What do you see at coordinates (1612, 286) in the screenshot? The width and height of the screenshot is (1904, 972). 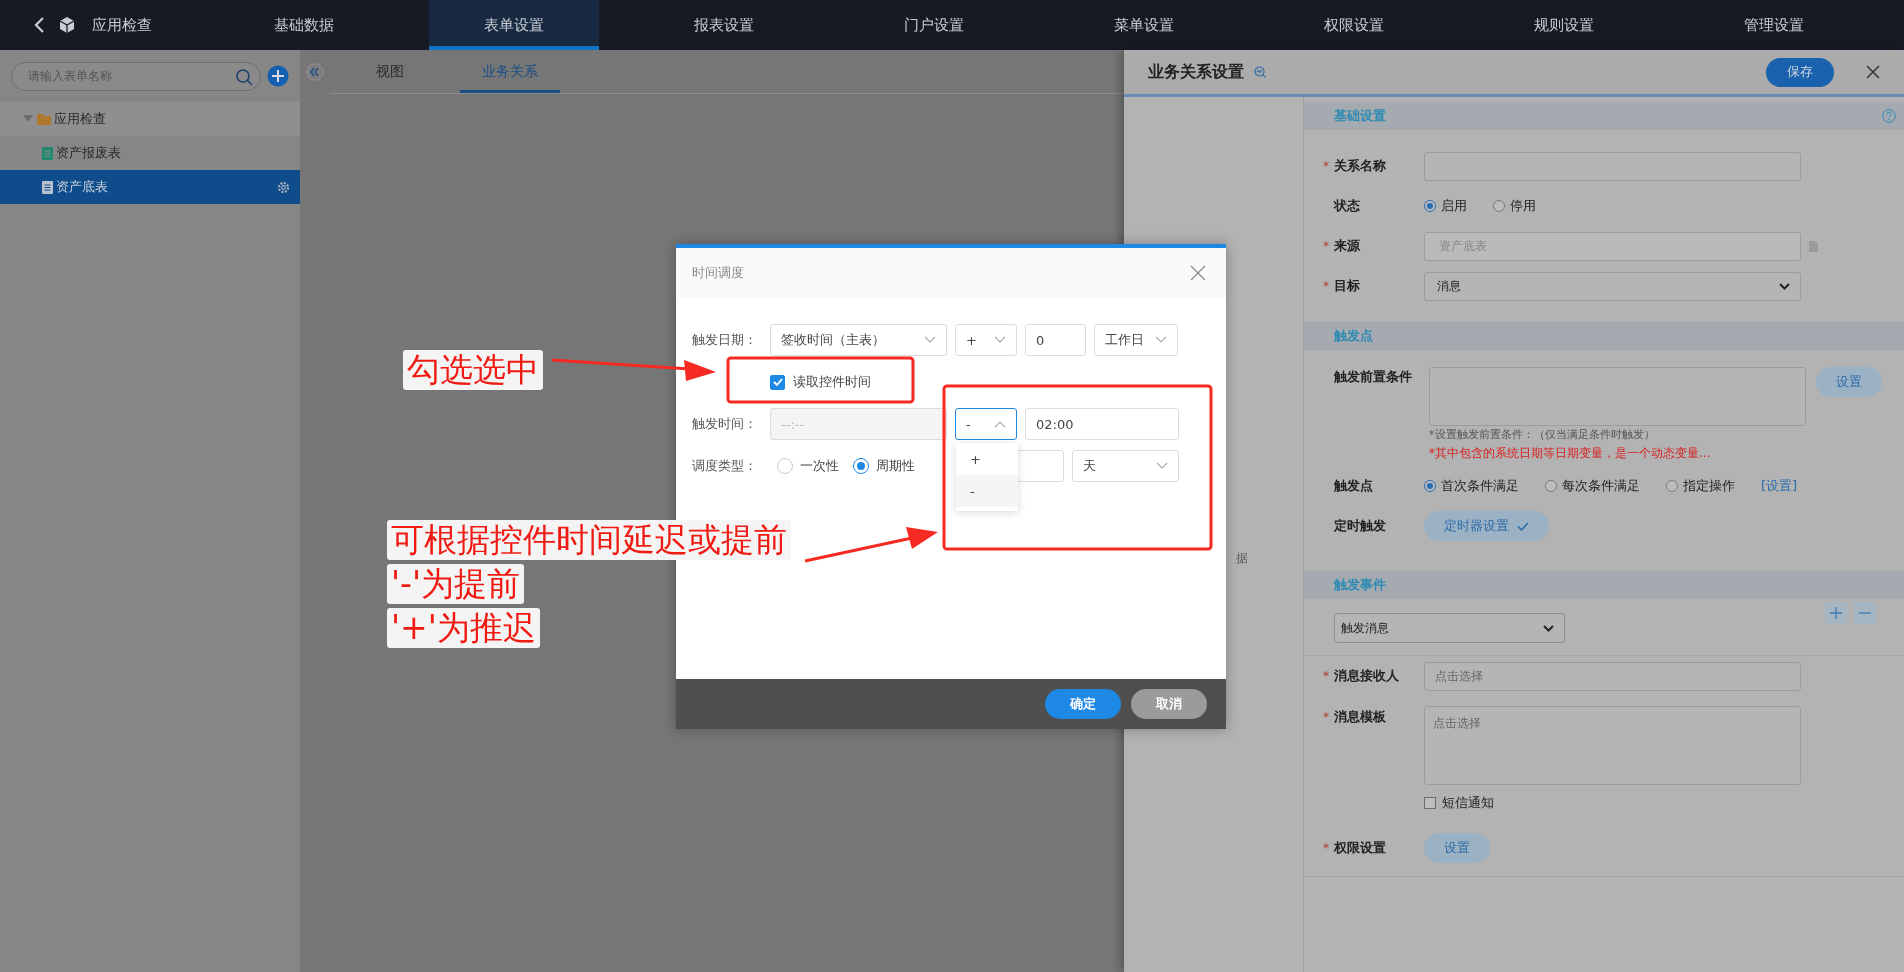 I see `select-field: 消息` at bounding box center [1612, 286].